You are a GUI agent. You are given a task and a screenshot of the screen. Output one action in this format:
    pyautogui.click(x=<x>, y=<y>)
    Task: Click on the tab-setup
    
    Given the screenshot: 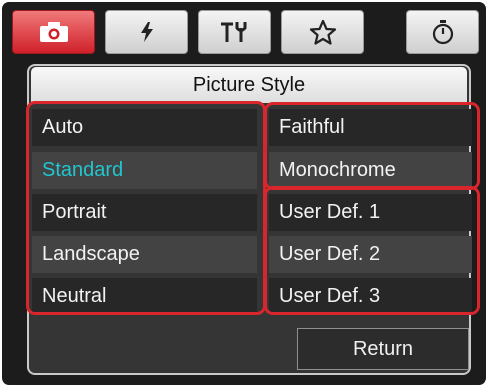 What is the action you would take?
    pyautogui.click(x=234, y=32)
    